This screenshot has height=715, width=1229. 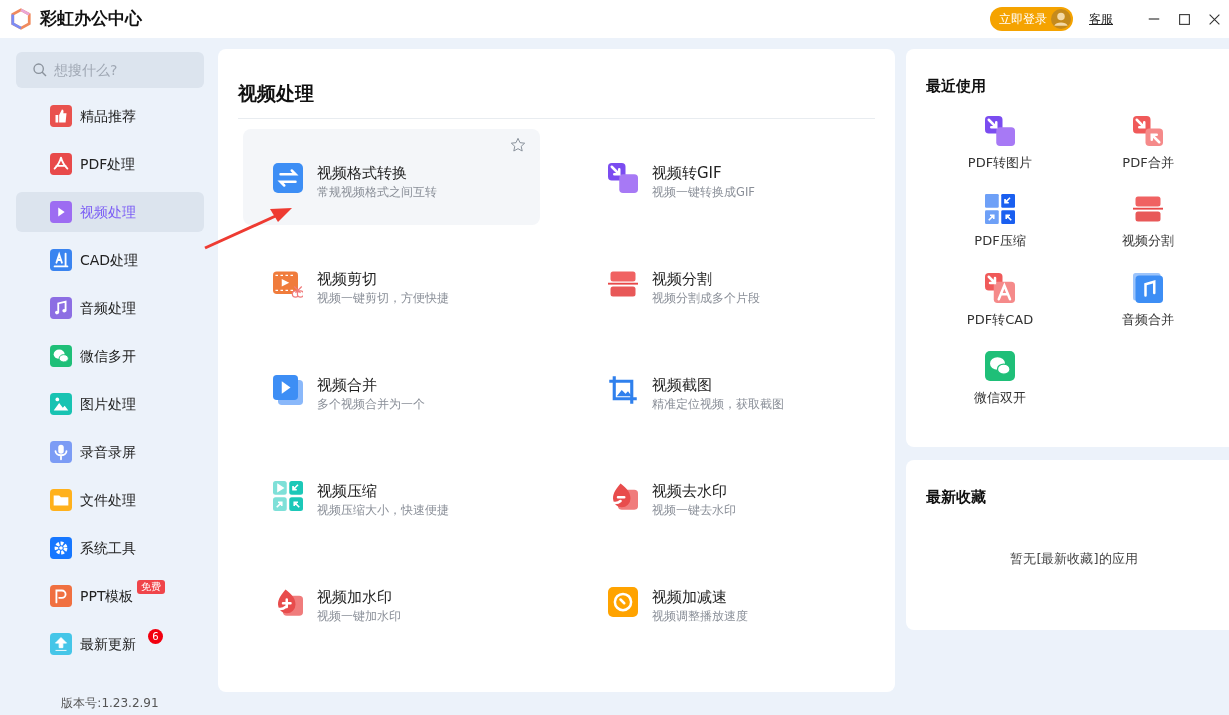 What do you see at coordinates (347, 384) in the screenshot?
I see `tool-title: 视频合并` at bounding box center [347, 384].